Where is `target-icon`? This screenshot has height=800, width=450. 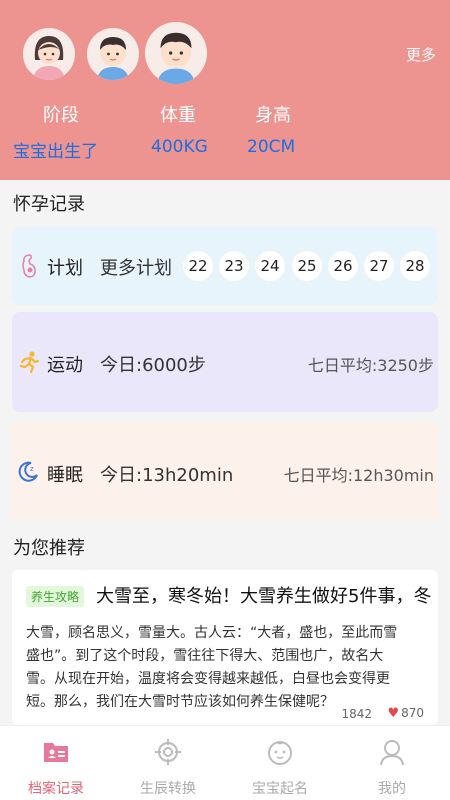
target-icon is located at coordinates (168, 752).